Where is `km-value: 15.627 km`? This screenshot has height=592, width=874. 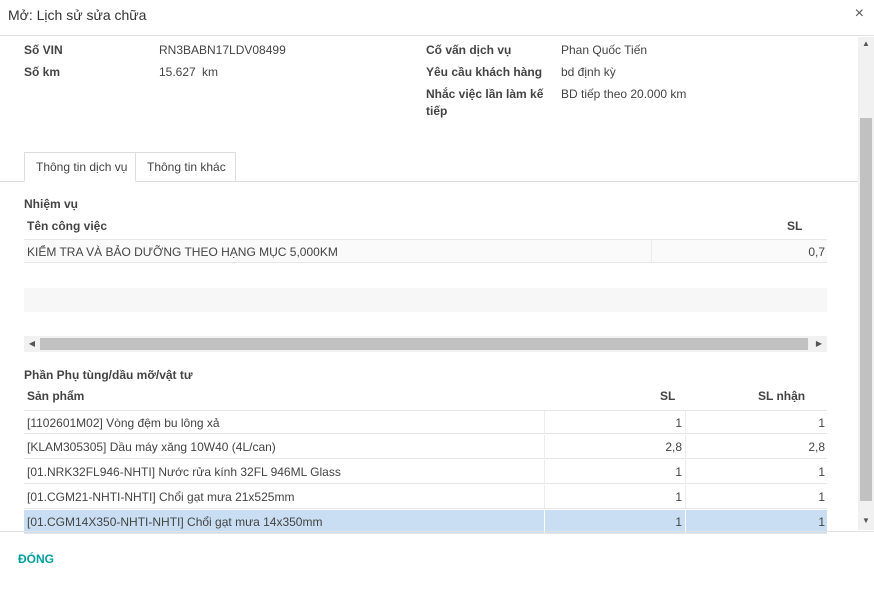 km-value: 15.627 km is located at coordinates (188, 72).